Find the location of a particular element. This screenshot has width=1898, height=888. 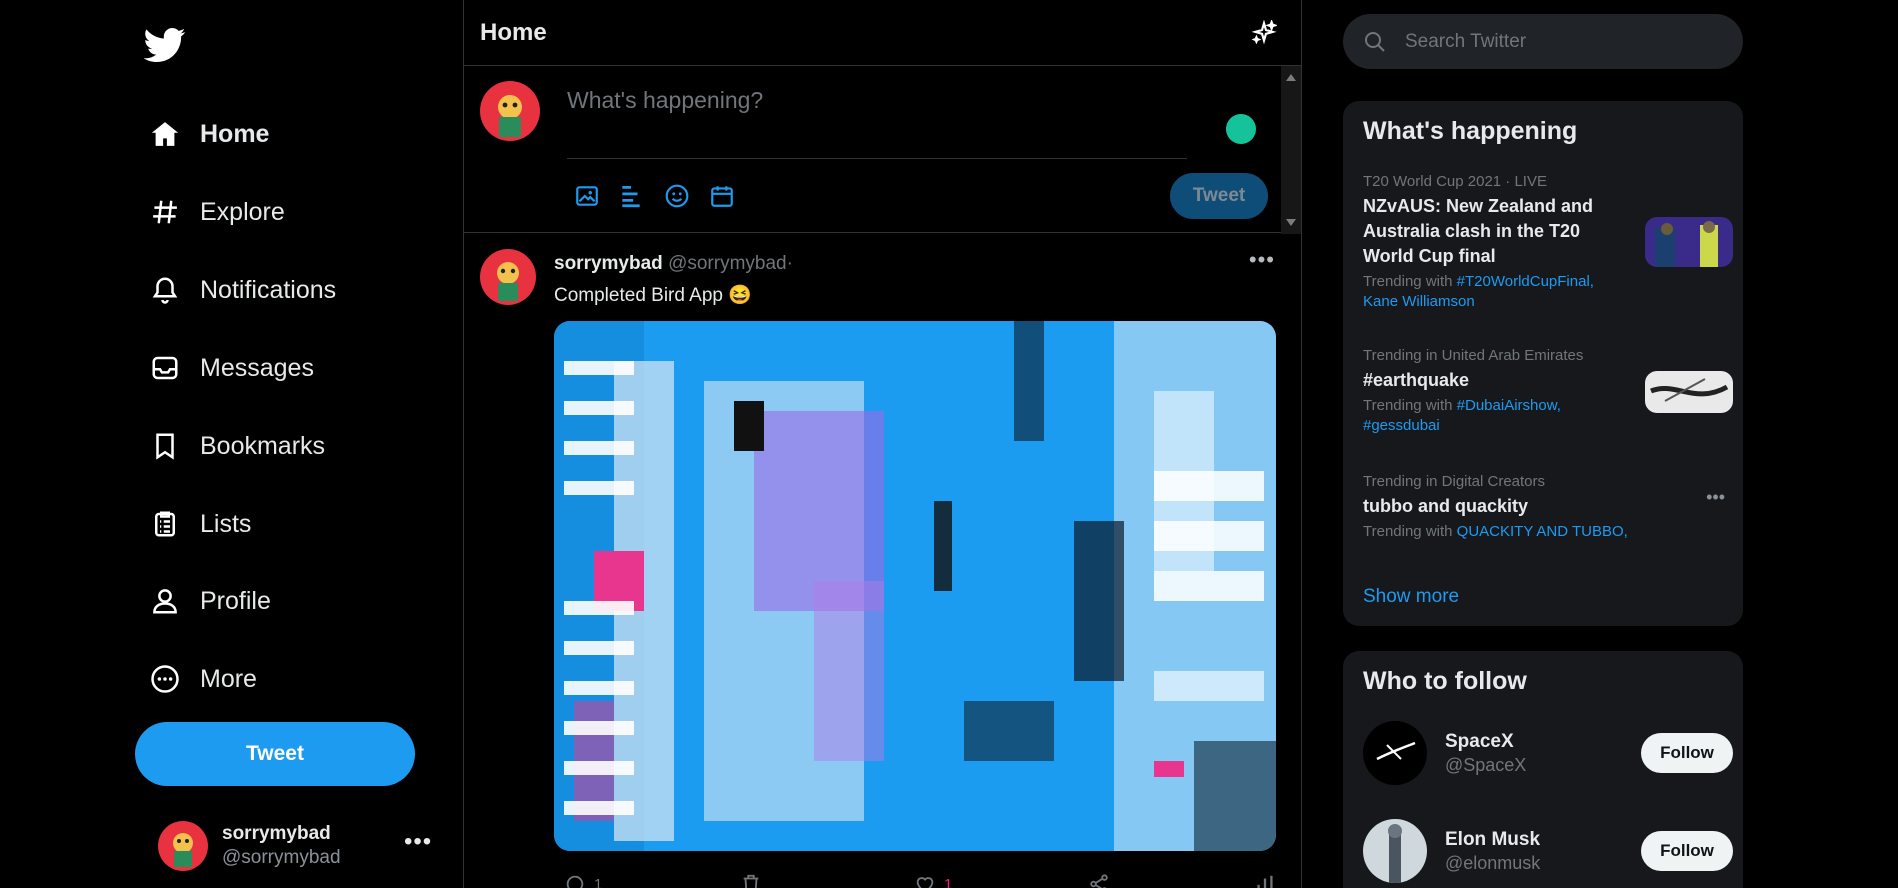

tweet-author-name: sorrymybad is located at coordinates (608, 263).